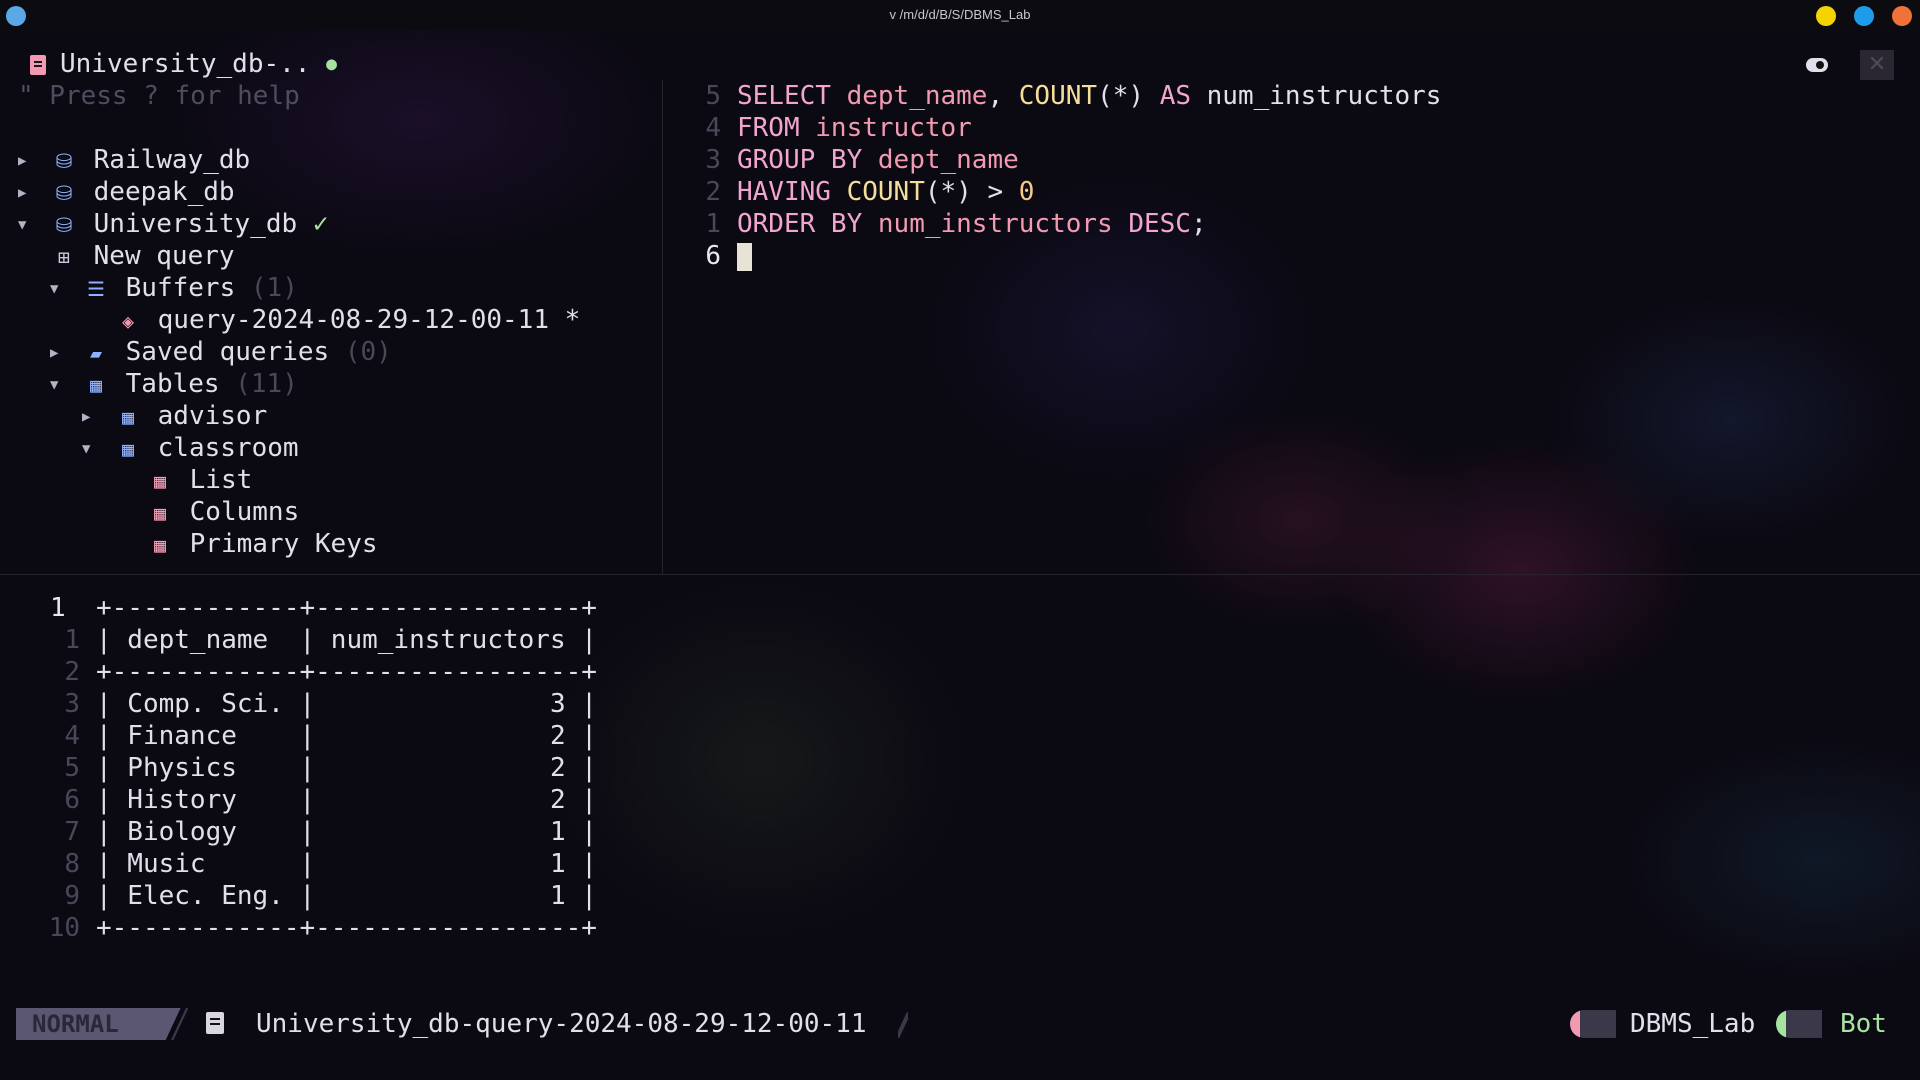  What do you see at coordinates (1863, 1024) in the screenshot?
I see `statusline-position: Bot` at bounding box center [1863, 1024].